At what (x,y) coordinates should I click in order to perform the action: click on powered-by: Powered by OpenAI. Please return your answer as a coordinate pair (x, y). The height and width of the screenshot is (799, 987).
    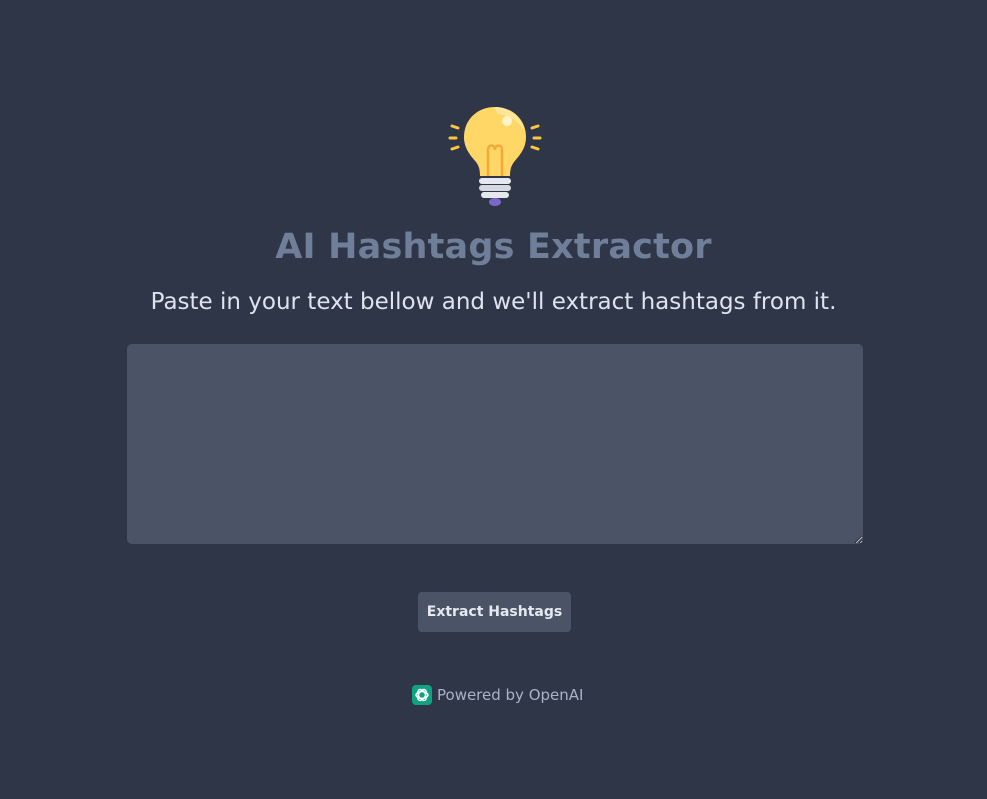
    Looking at the image, I should click on (497, 695).